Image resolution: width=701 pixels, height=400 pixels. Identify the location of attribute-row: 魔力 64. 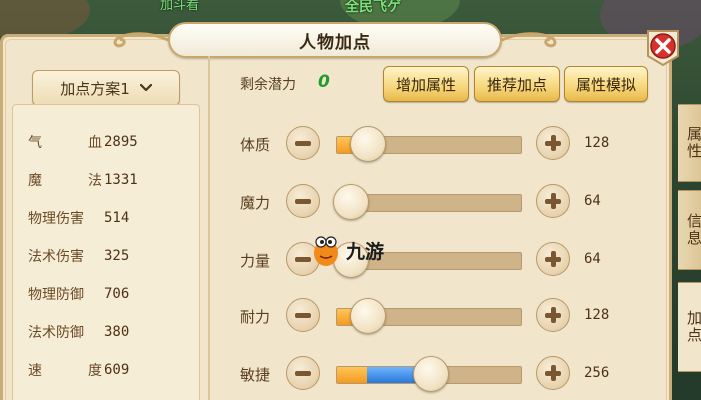
(440, 202).